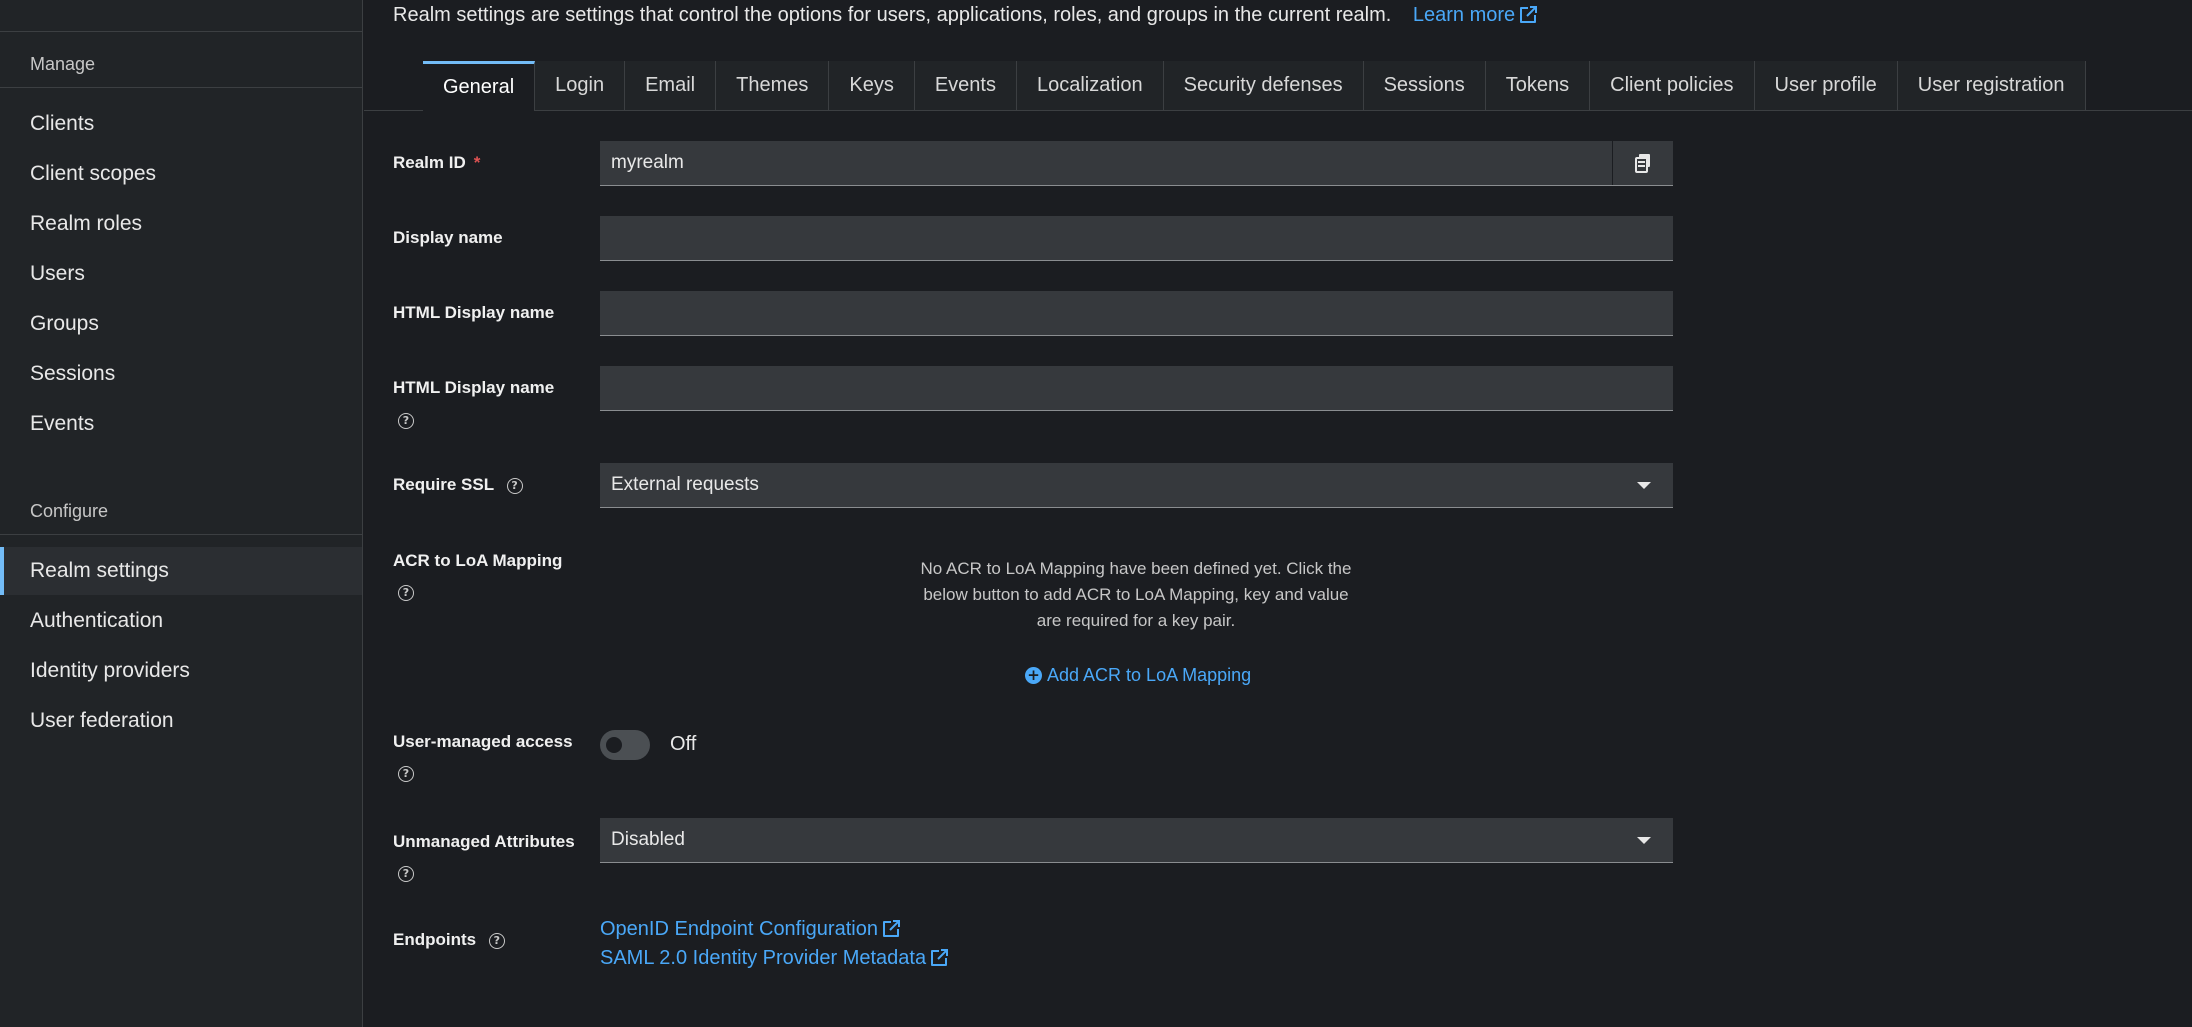  Describe the element at coordinates (478, 560) in the screenshot. I see `acr-loa-label: ACR to LoA Mapping` at that location.